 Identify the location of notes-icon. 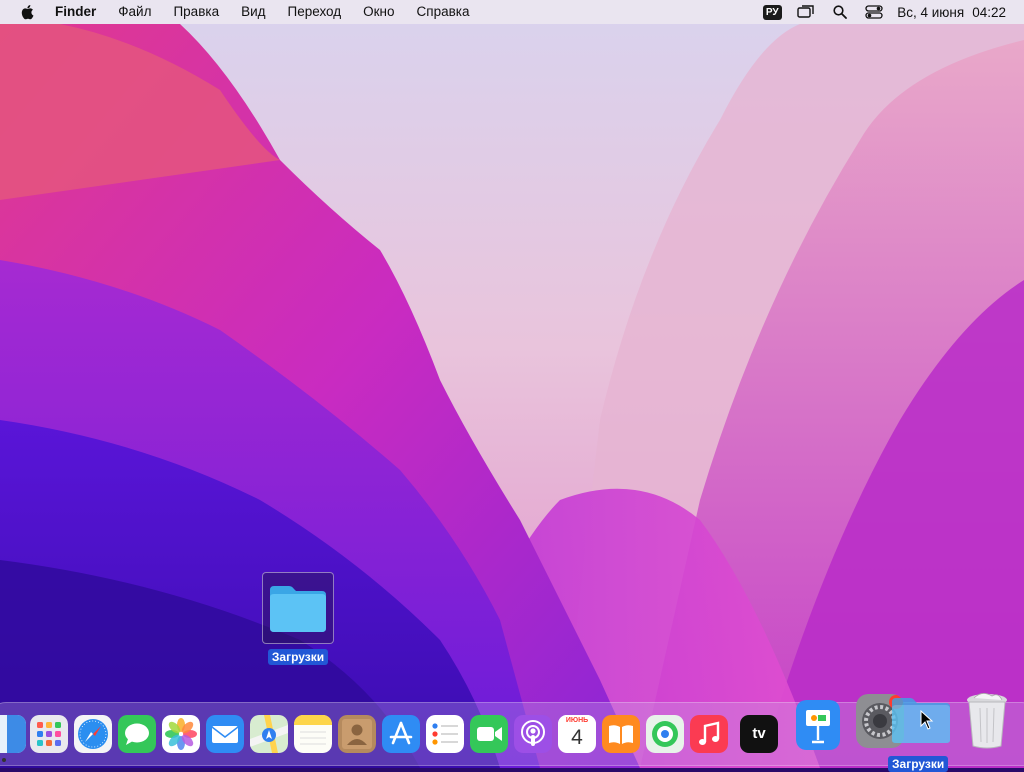
(313, 734).